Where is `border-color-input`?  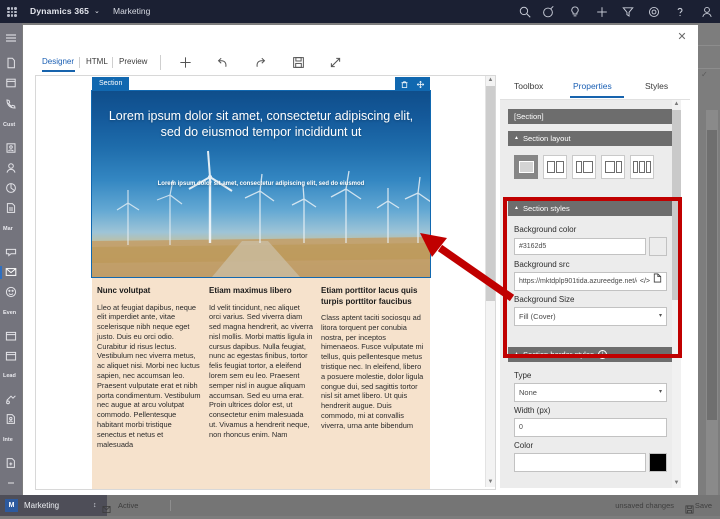
border-color-input is located at coordinates (580, 462).